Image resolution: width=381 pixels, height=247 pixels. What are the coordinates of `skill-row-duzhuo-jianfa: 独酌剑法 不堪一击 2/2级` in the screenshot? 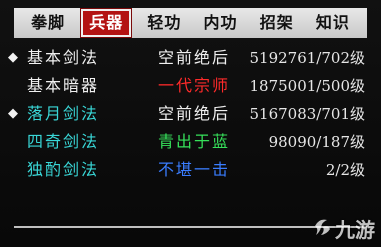 It's located at (190, 170).